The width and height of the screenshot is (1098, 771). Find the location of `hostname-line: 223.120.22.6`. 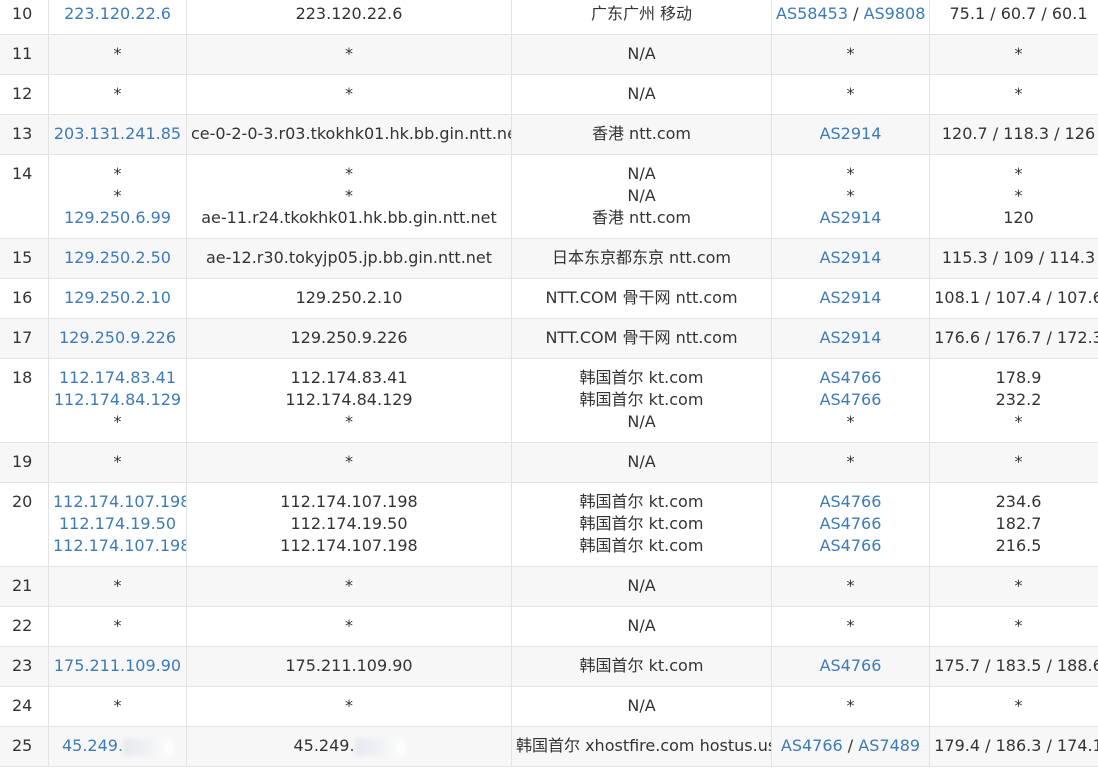

hostname-line: 223.120.22.6 is located at coordinates (349, 14).